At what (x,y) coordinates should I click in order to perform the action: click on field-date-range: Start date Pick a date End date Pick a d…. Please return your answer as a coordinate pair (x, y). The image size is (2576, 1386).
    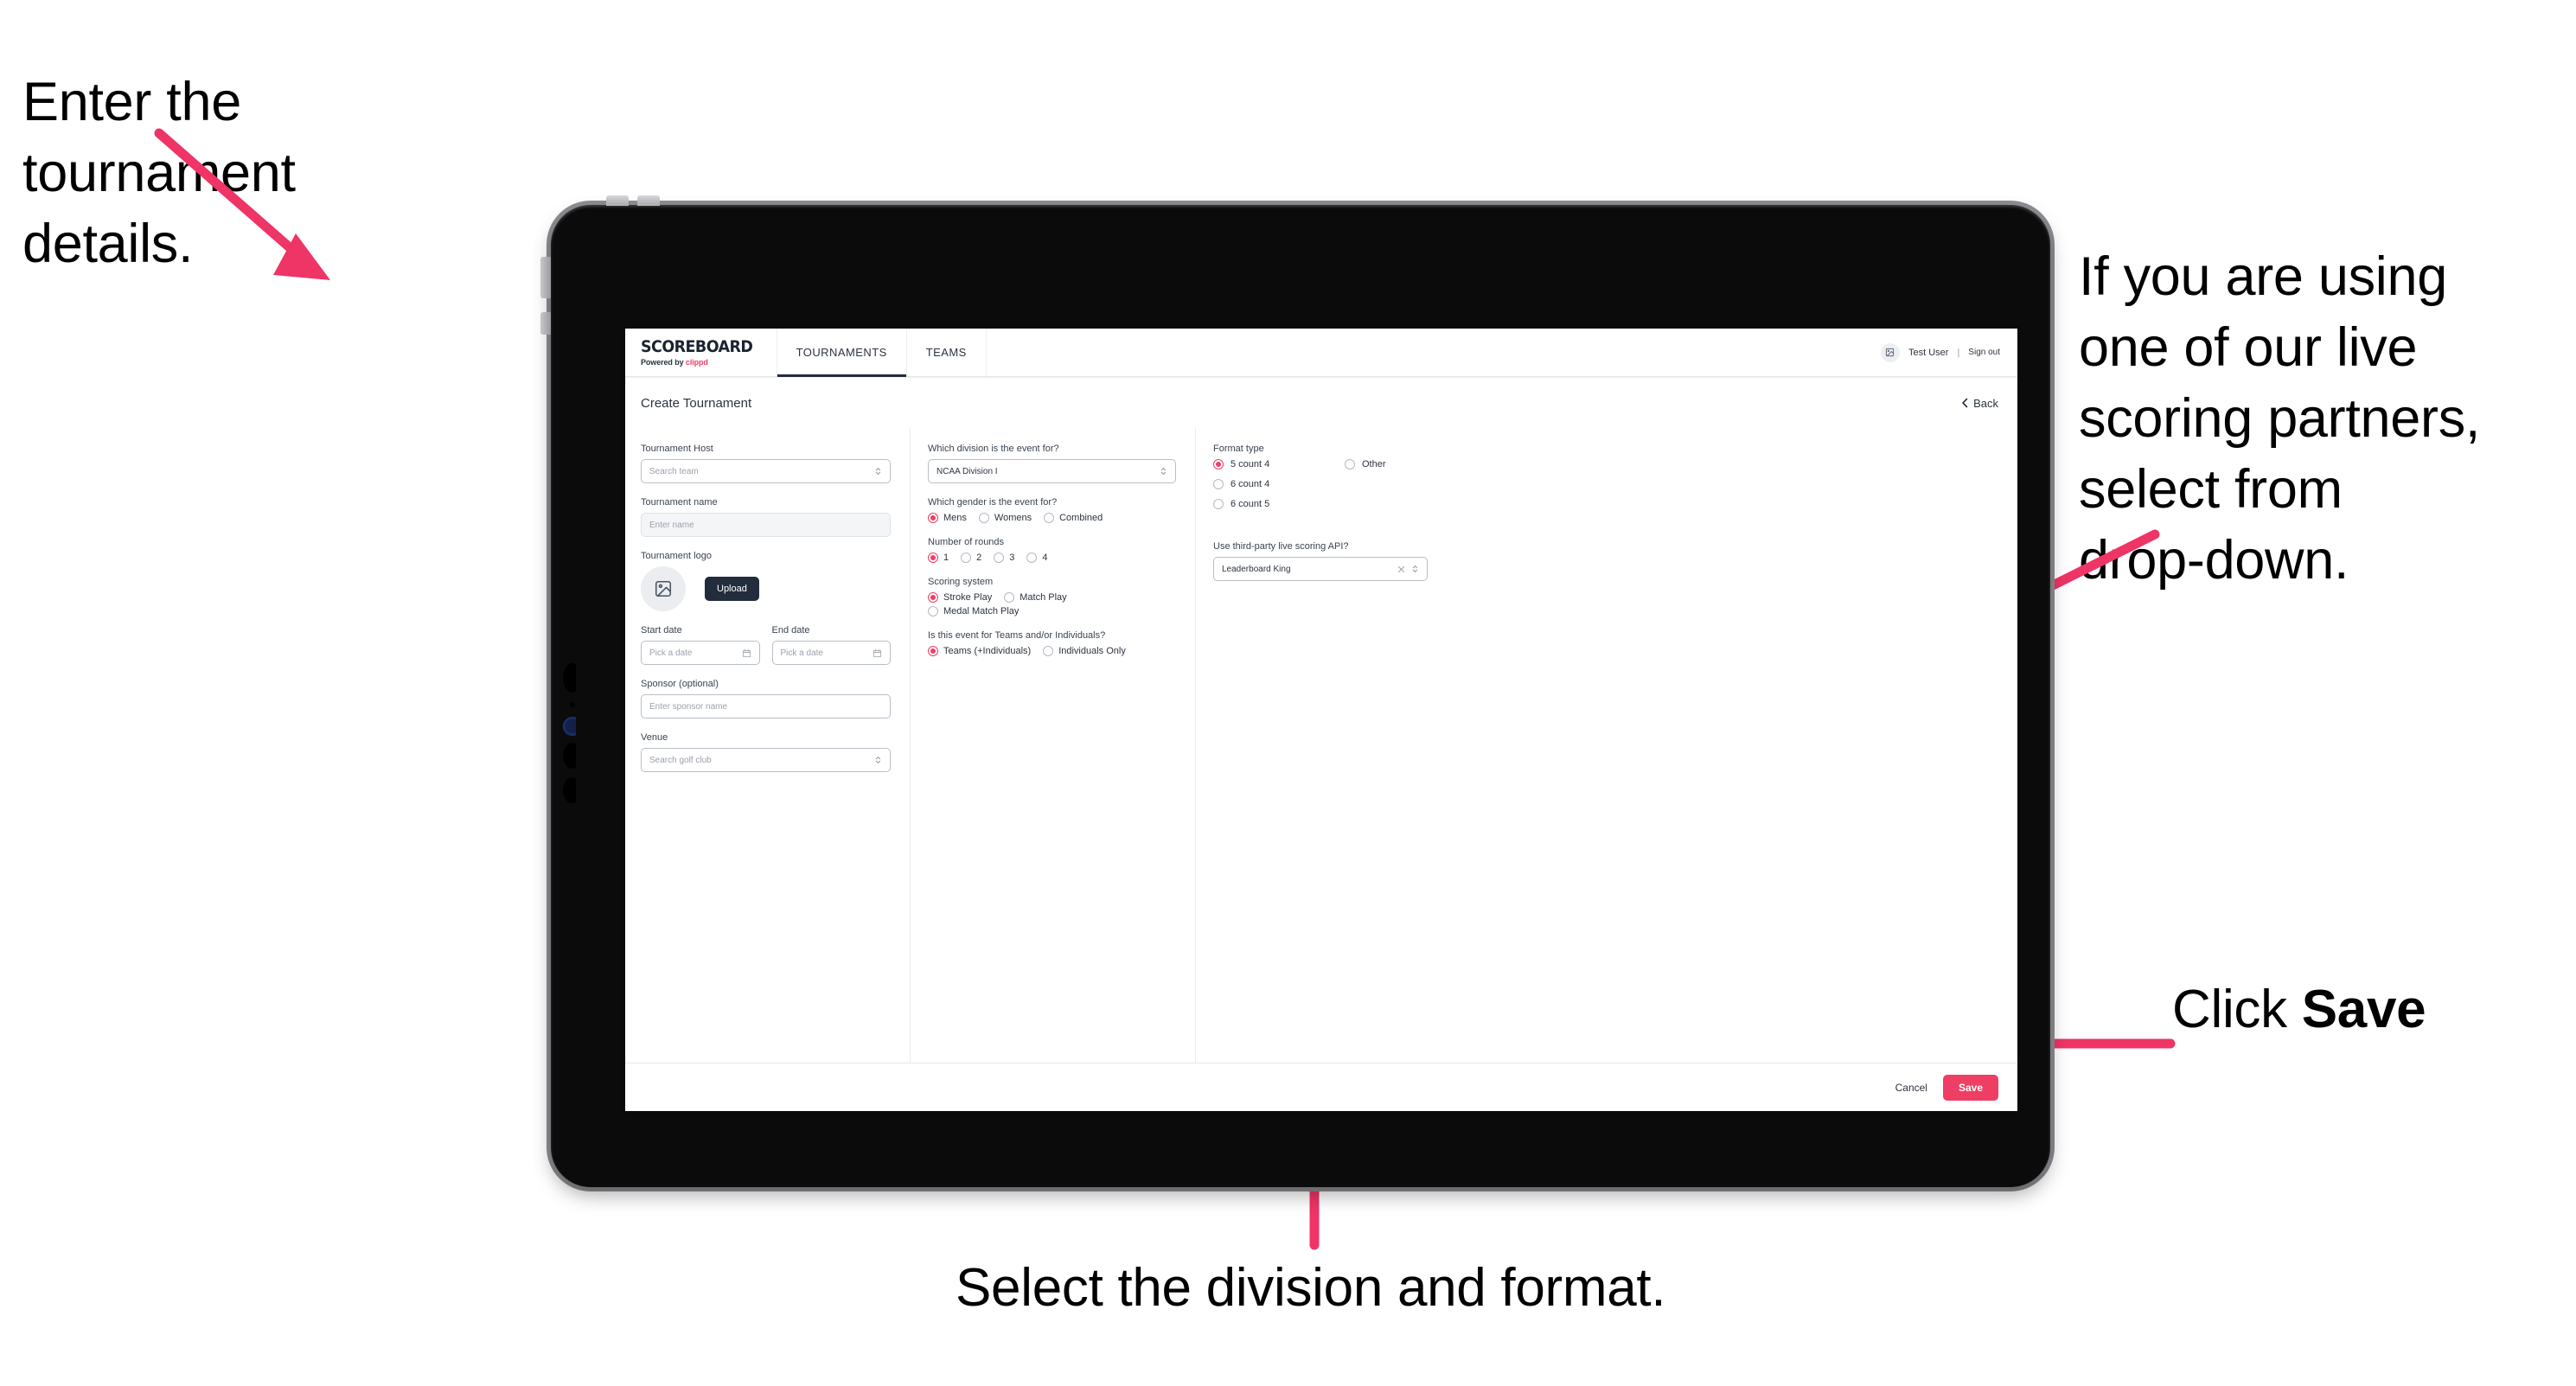
    Looking at the image, I should click on (766, 645).